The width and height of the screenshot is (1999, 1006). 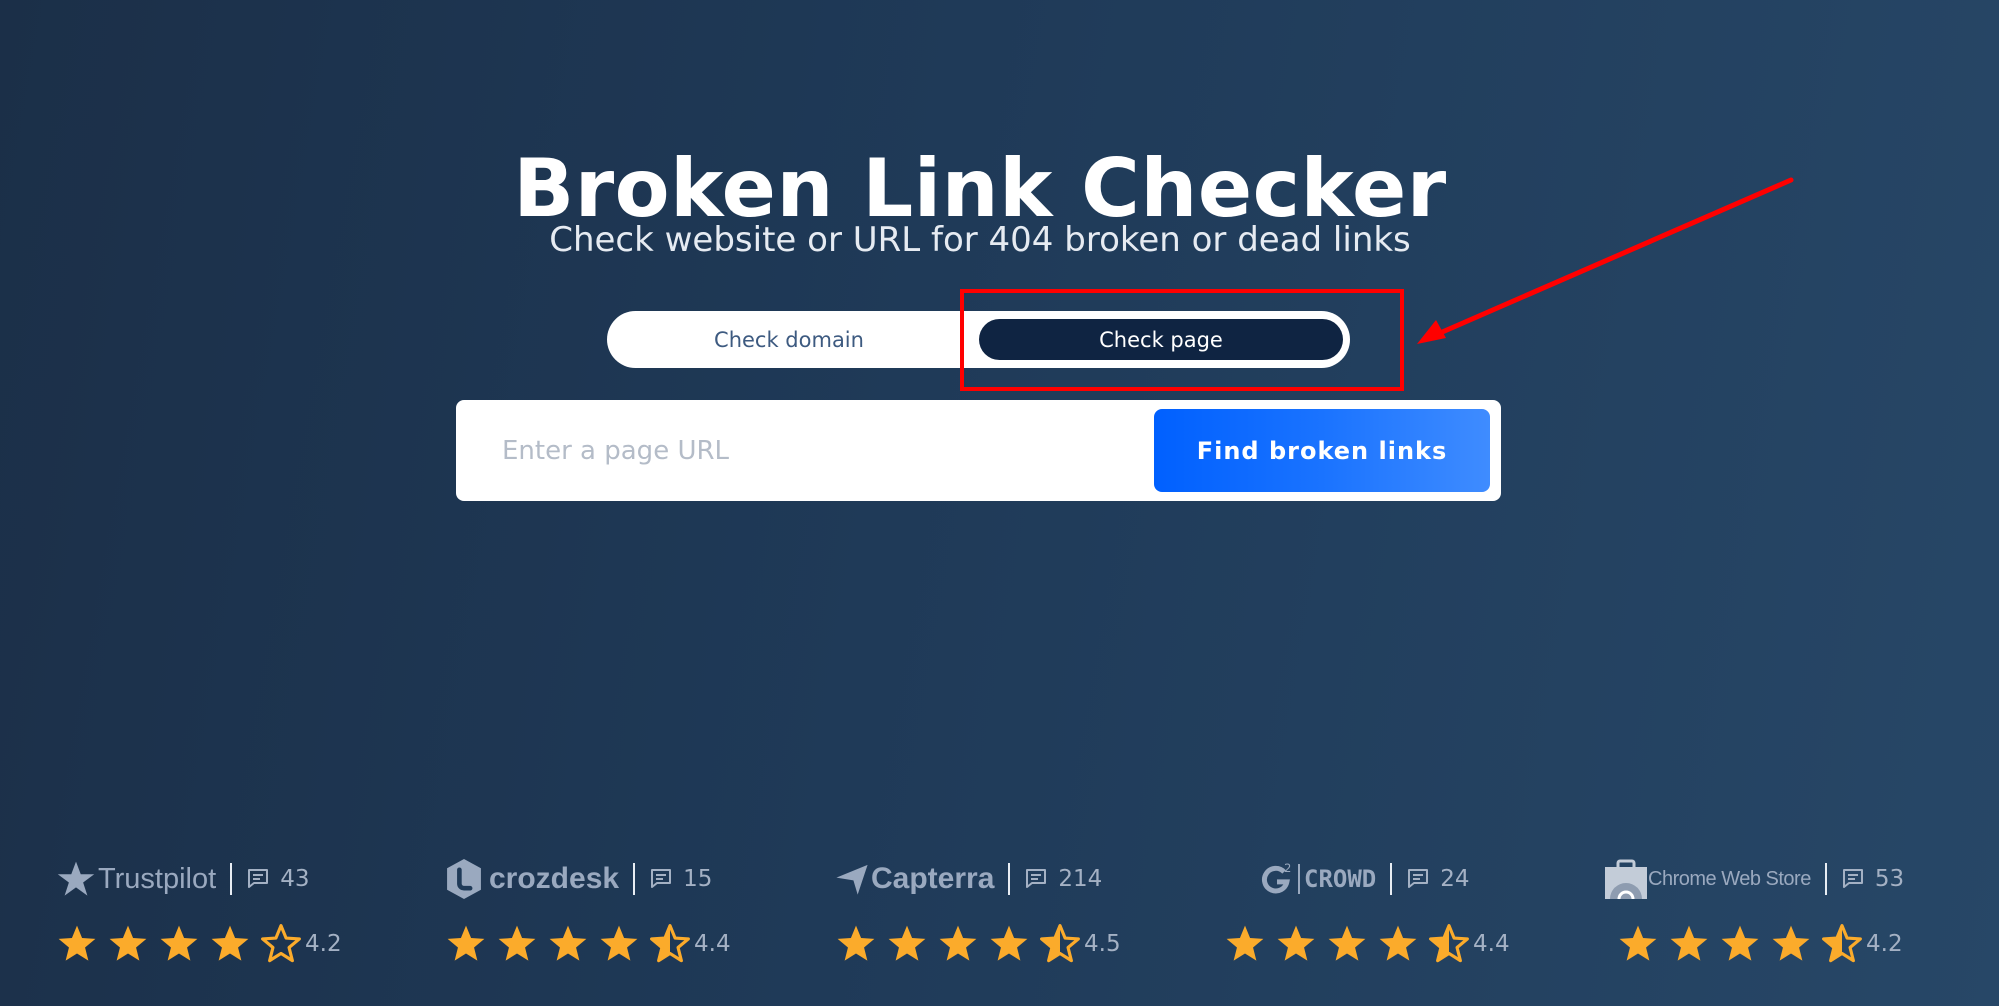 I want to click on g2-logo-icon: 2, so click(x=1276, y=878).